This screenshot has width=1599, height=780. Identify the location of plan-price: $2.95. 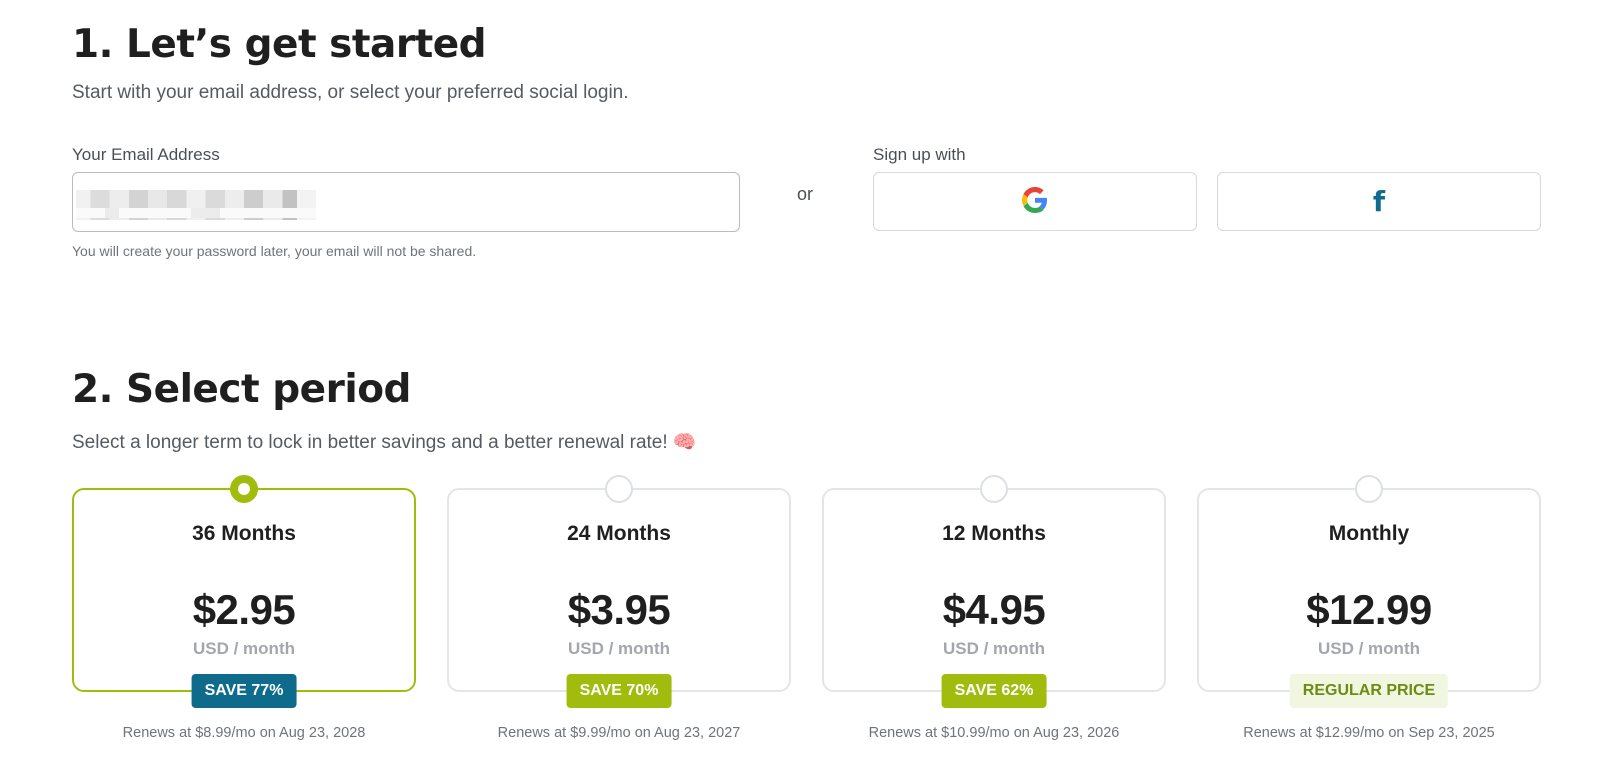
(244, 609).